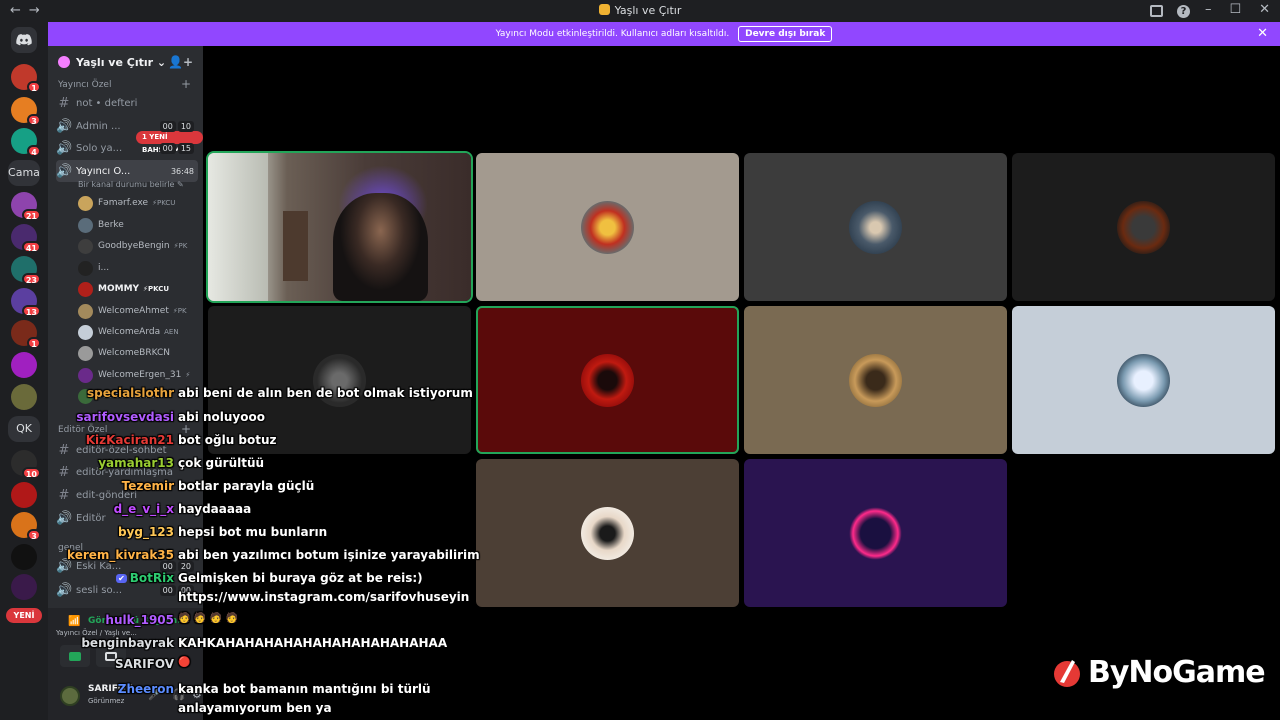  Describe the element at coordinates (26, 238) in the screenshot. I see `server-icon: 41` at that location.